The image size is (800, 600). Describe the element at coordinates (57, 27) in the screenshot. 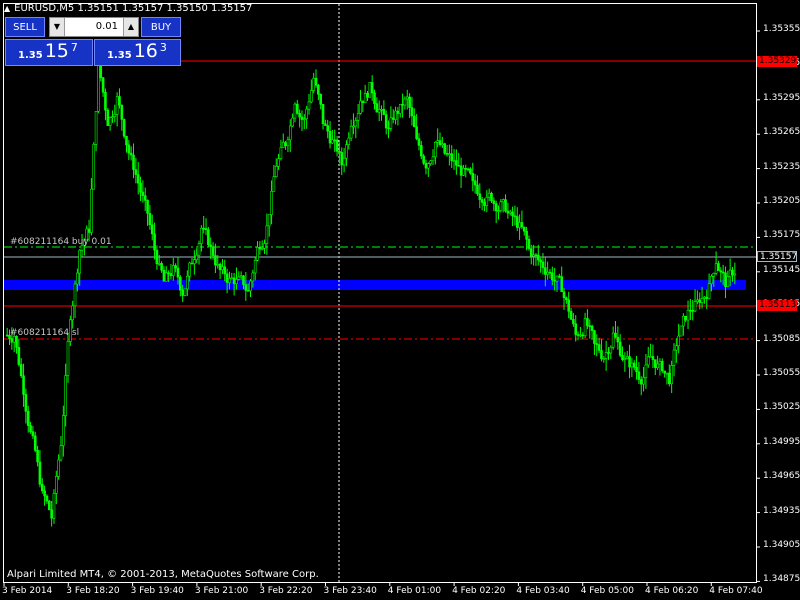

I see `decrease-arrow-icon: ▼` at that location.